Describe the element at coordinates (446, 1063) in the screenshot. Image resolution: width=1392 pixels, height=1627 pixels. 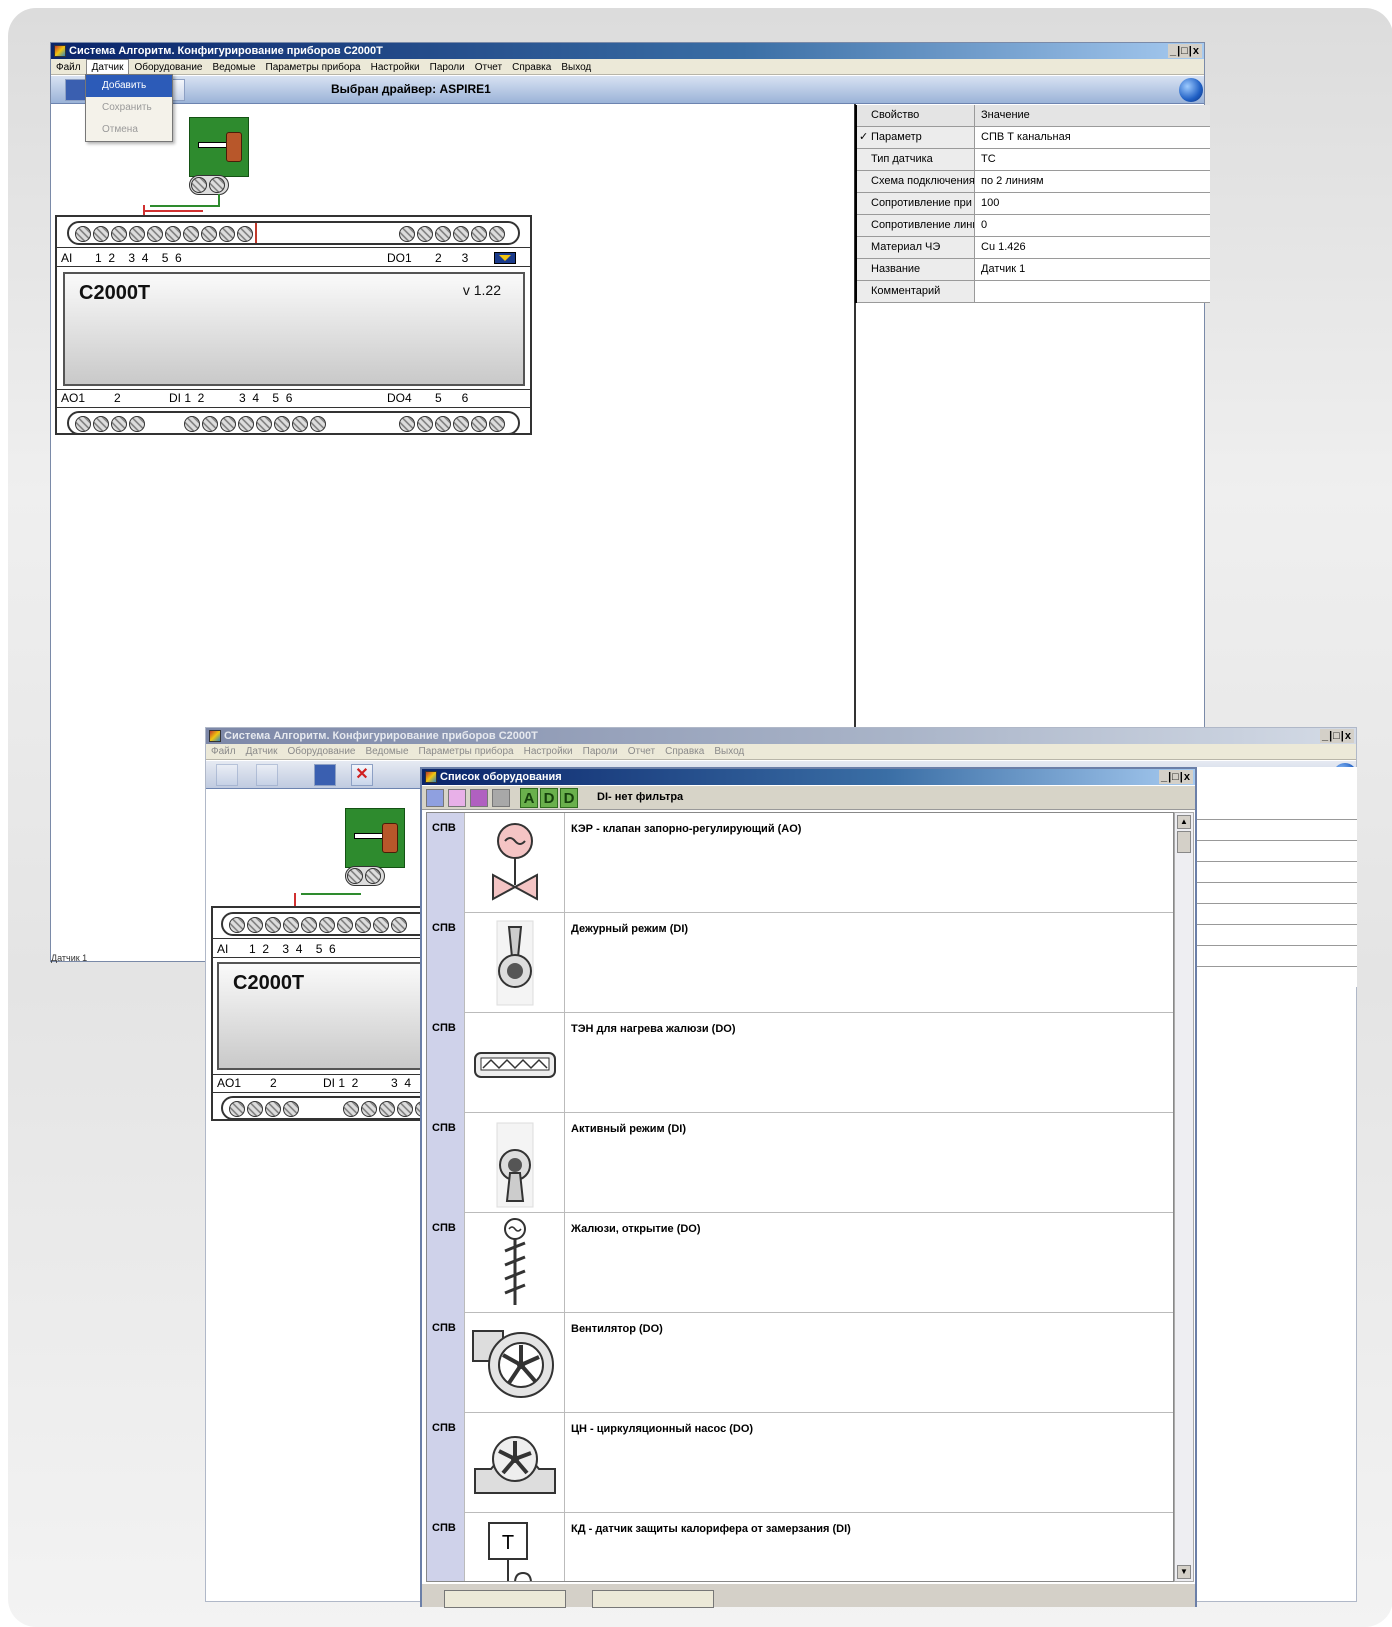
I see `item-category: СПВ` at that location.